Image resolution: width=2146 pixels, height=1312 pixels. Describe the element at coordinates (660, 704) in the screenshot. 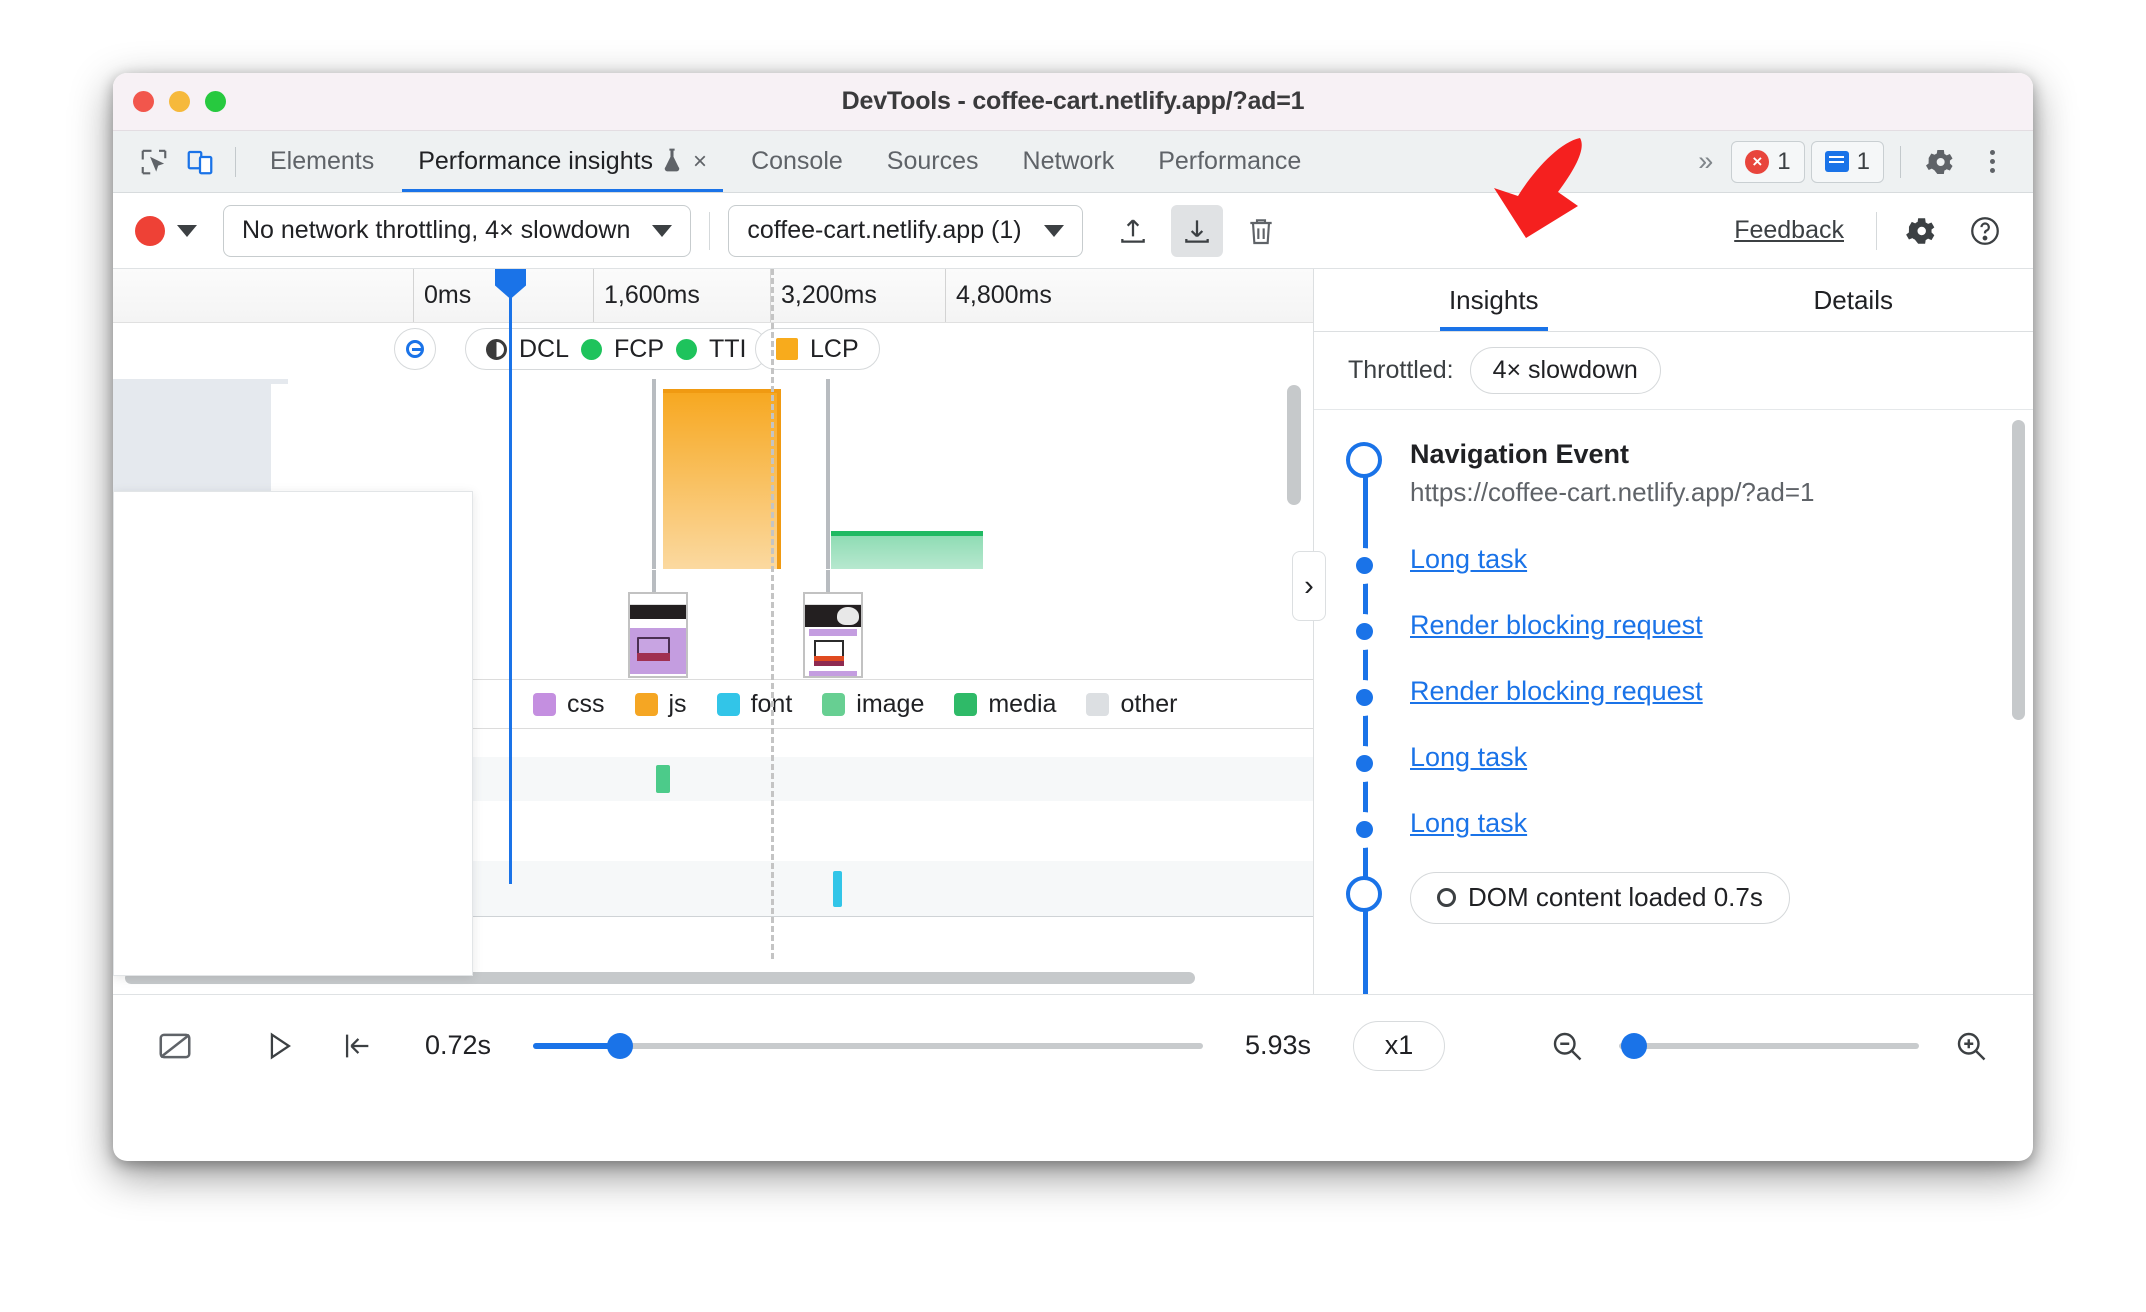

I see `legend-item-js: js` at that location.